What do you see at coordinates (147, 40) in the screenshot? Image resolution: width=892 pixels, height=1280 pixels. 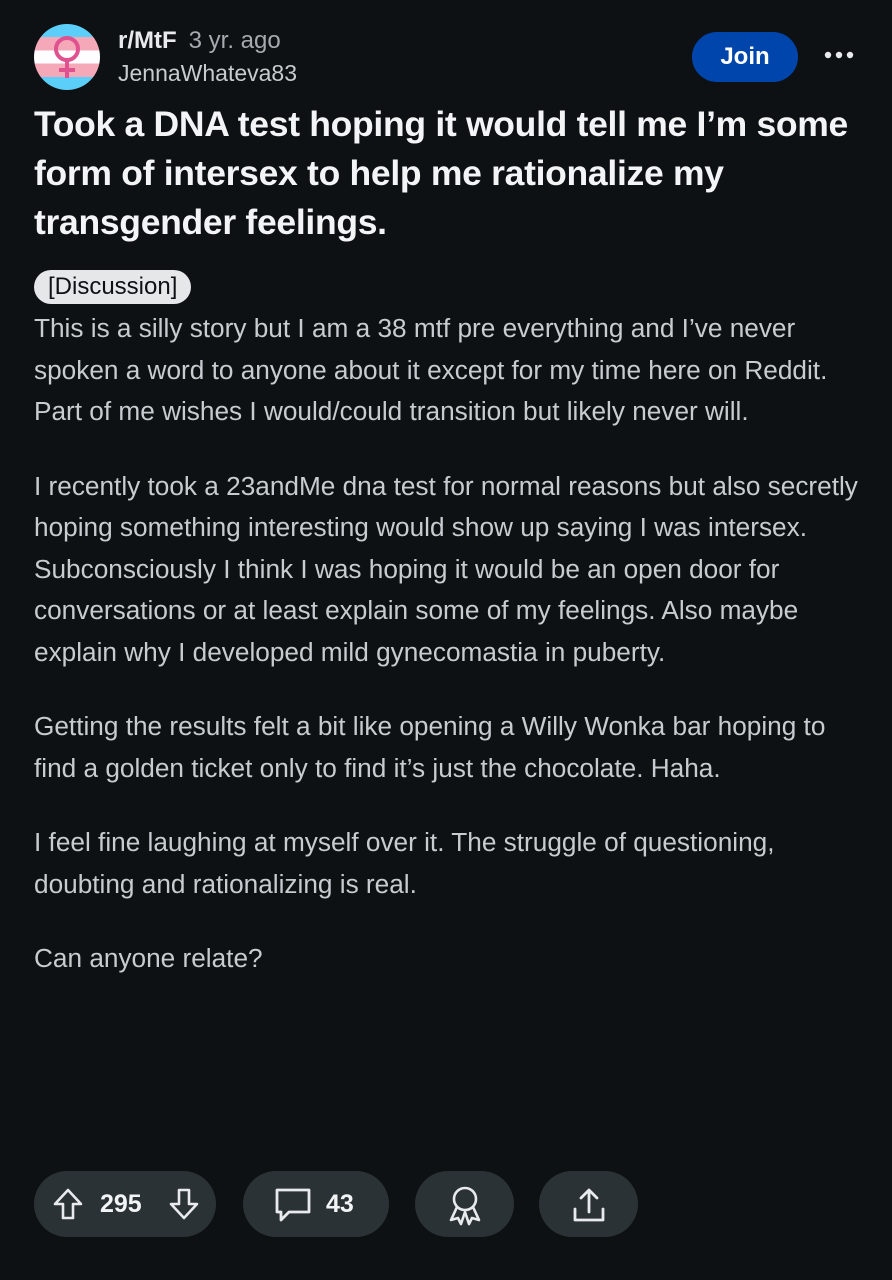 I see `subreddit-name: r/MtF` at bounding box center [147, 40].